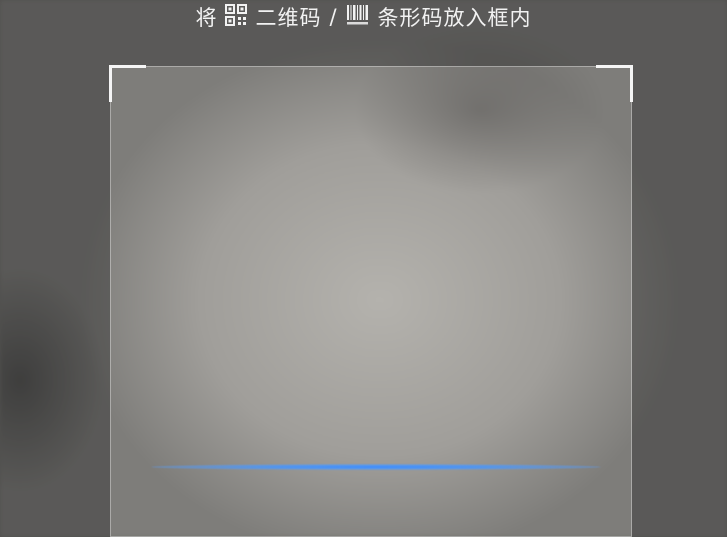 The image size is (727, 537). I want to click on hint-prefix: 将, so click(206, 18).